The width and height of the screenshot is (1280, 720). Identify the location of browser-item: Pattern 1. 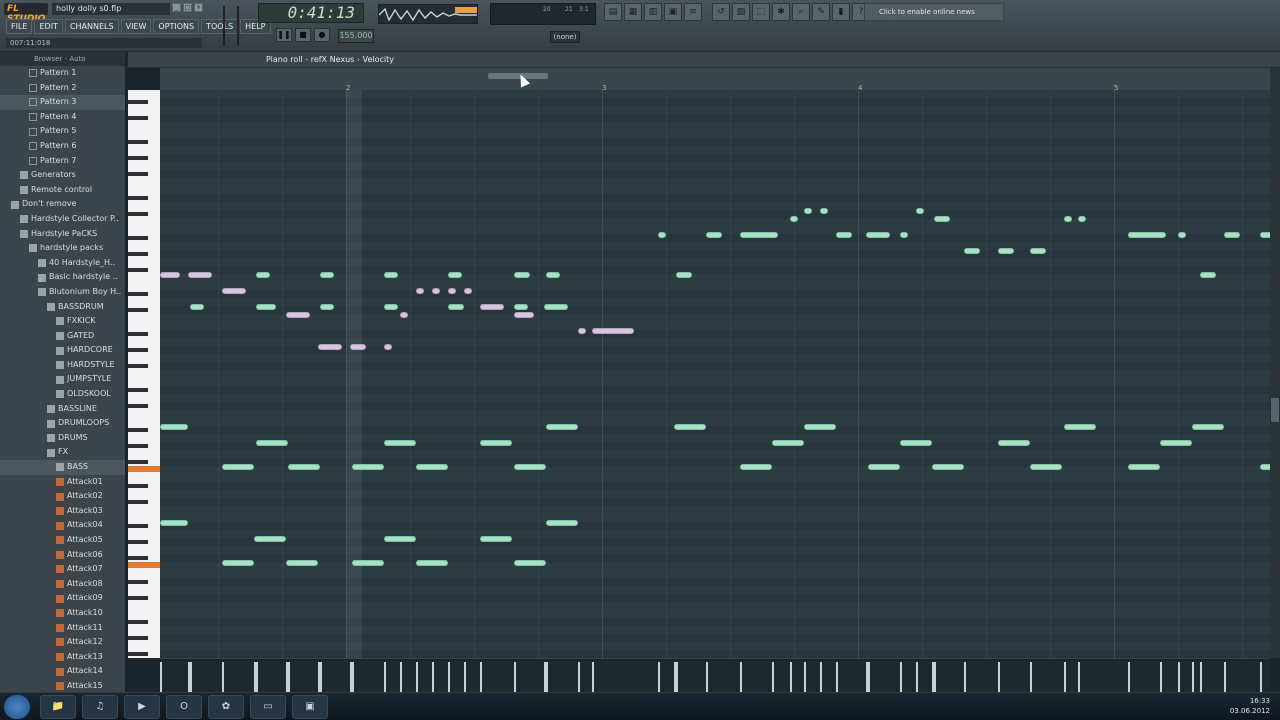
(62, 73).